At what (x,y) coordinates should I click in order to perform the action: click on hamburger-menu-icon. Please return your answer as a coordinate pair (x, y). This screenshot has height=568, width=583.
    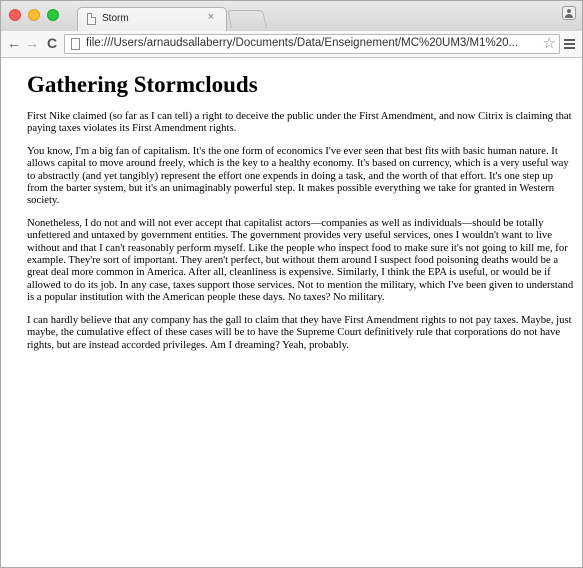
    Looking at the image, I should click on (570, 44).